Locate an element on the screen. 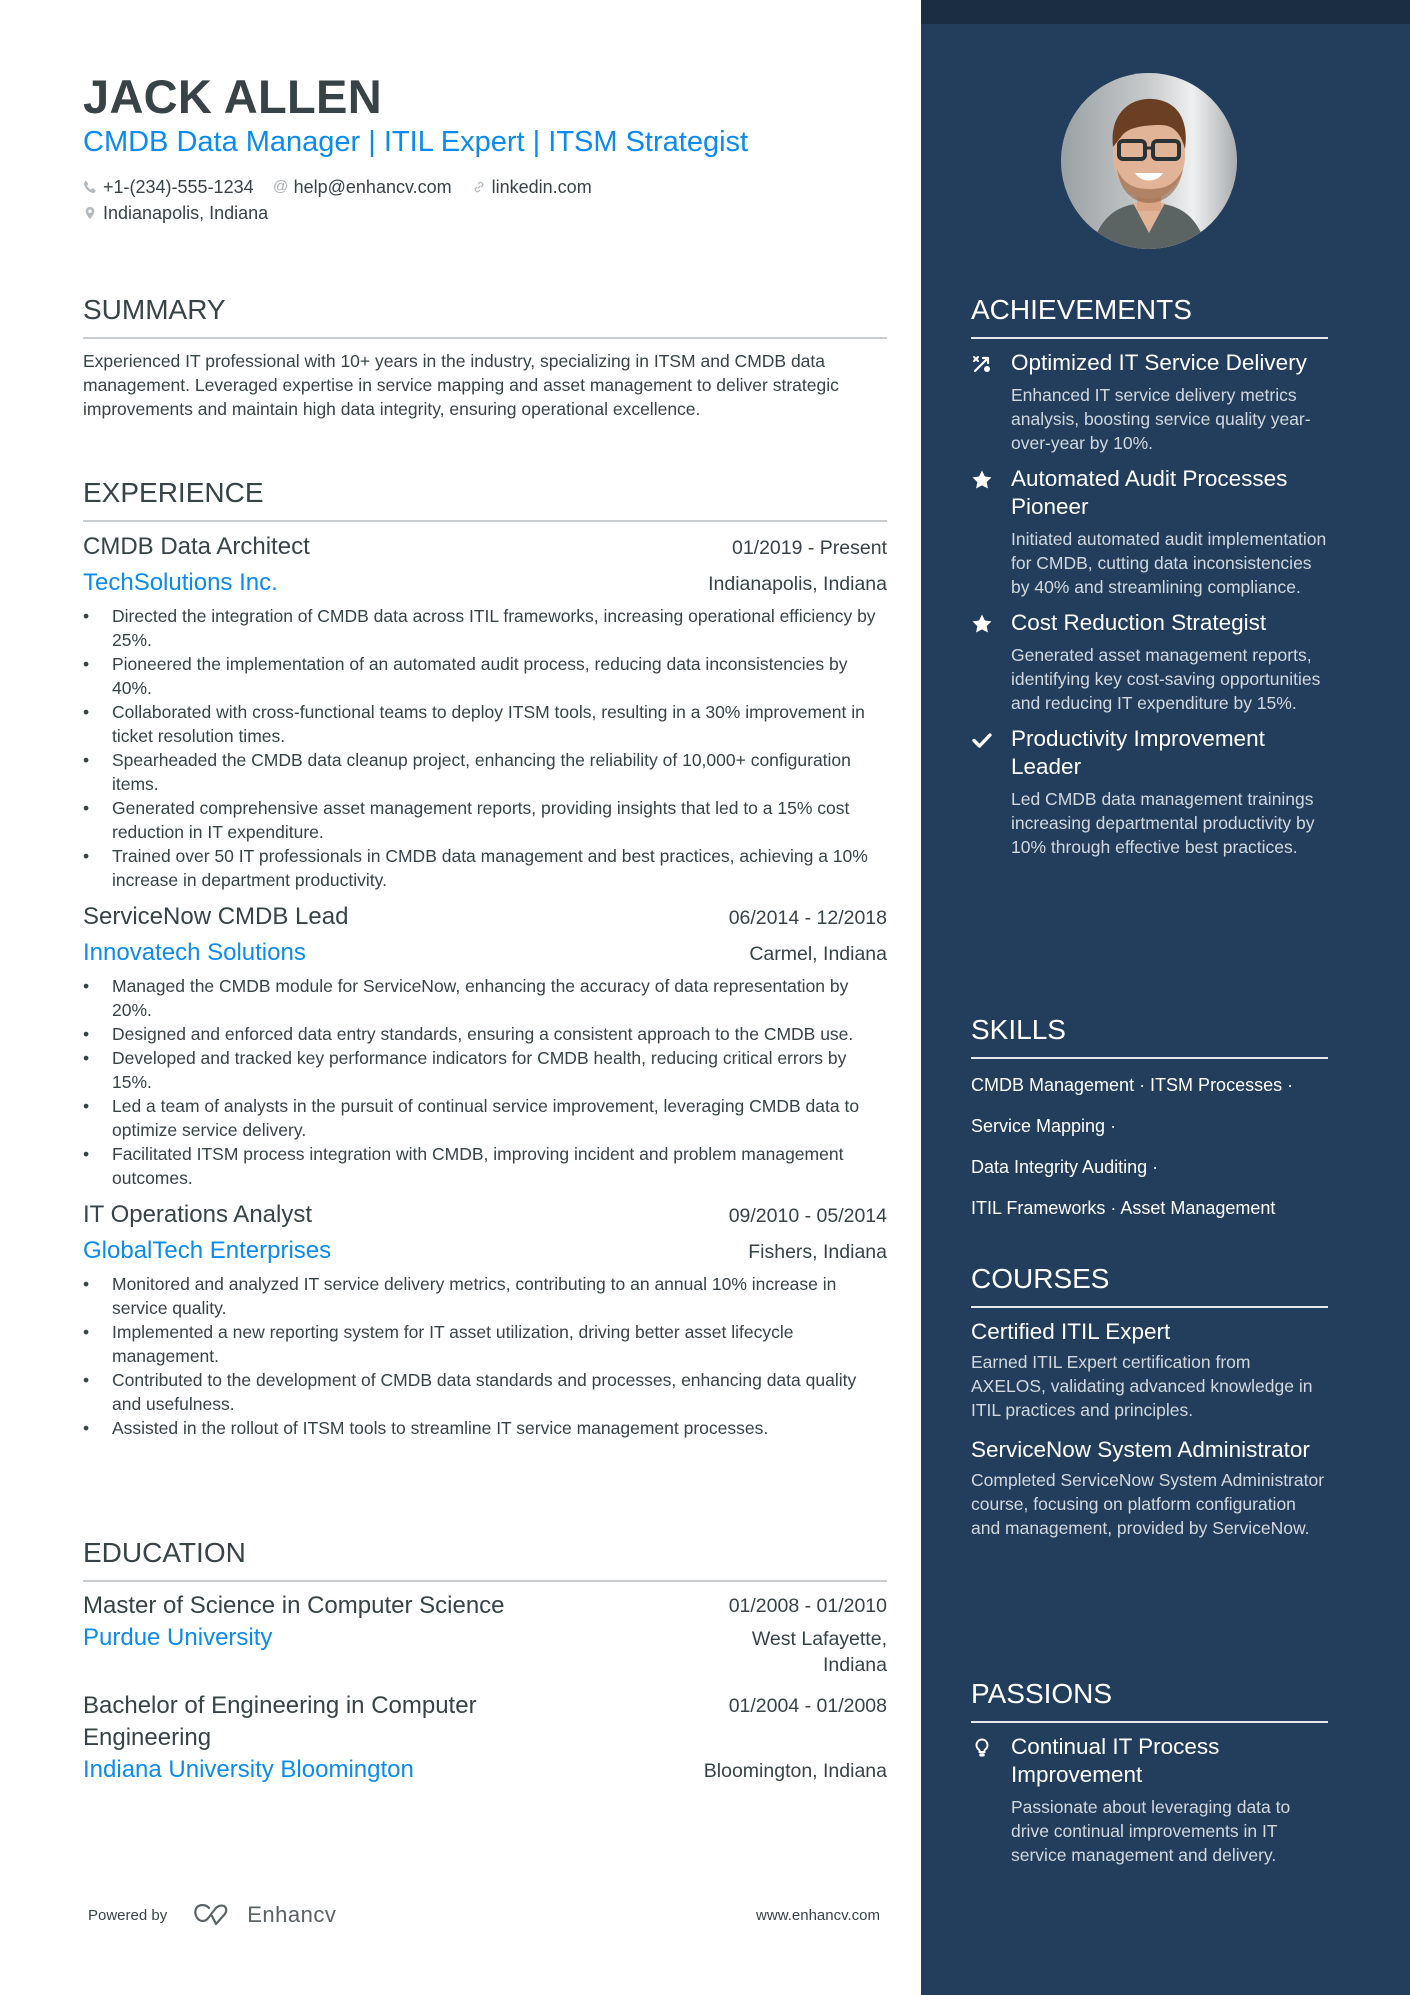  website-link: www.enhancv.com is located at coordinates (818, 1915).